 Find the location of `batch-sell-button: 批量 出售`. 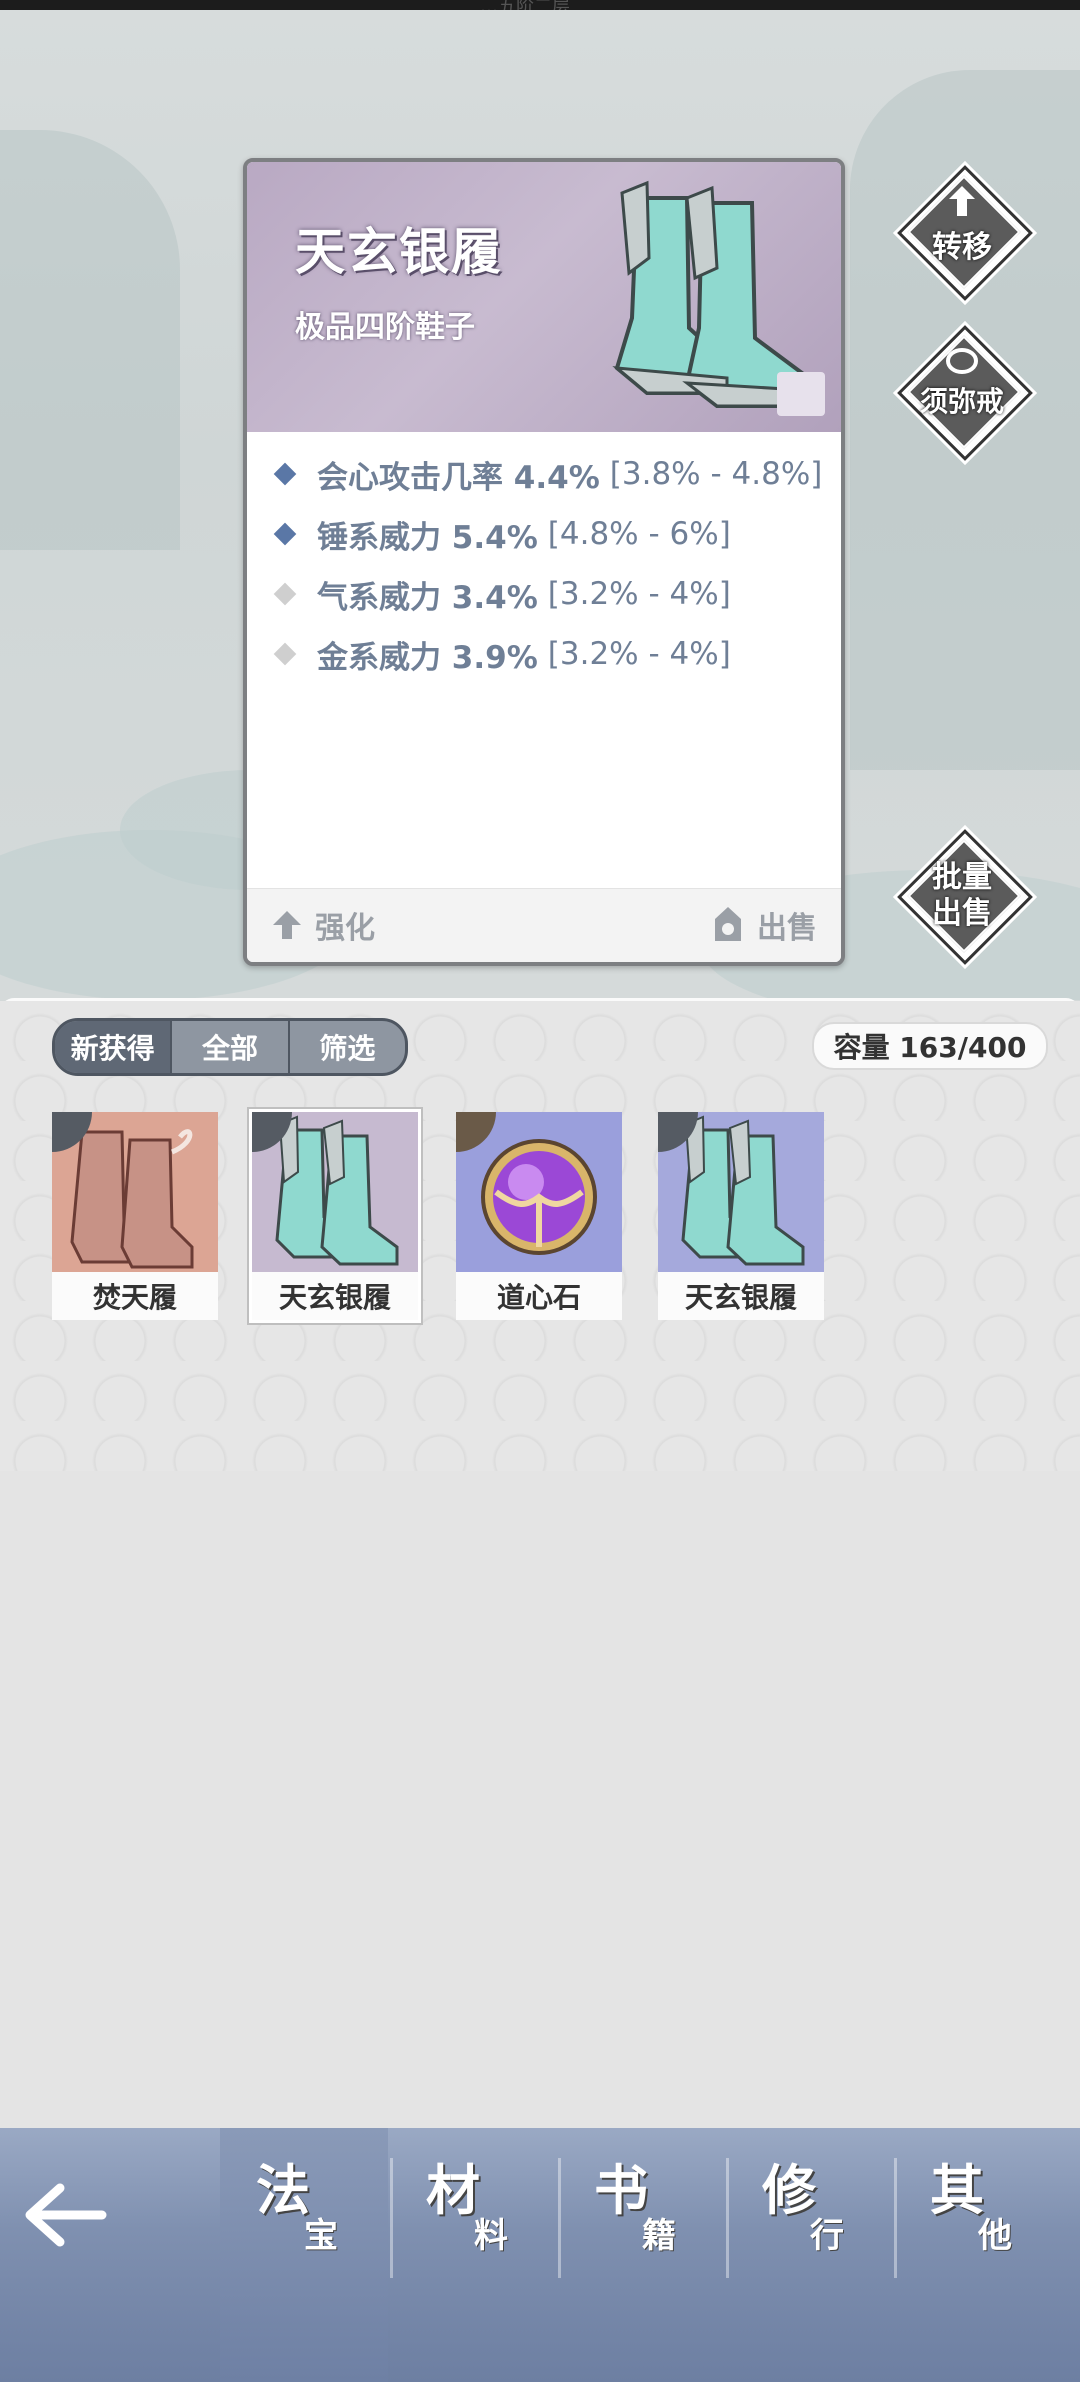

batch-sell-button: 批量 出售 is located at coordinates (965, 897).